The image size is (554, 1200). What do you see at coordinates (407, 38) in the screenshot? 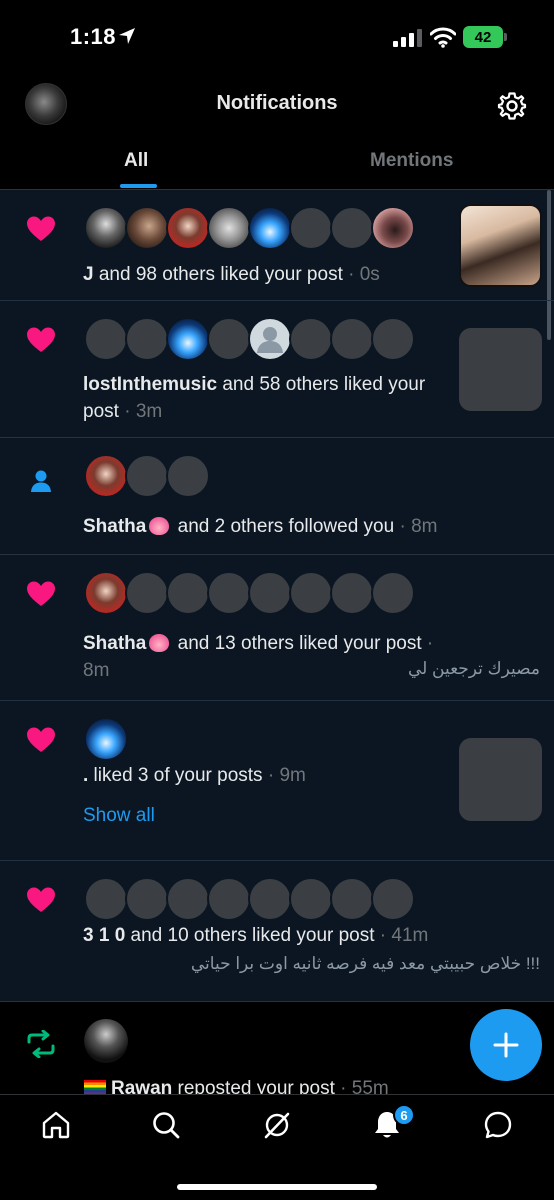
I see `signal-icon` at bounding box center [407, 38].